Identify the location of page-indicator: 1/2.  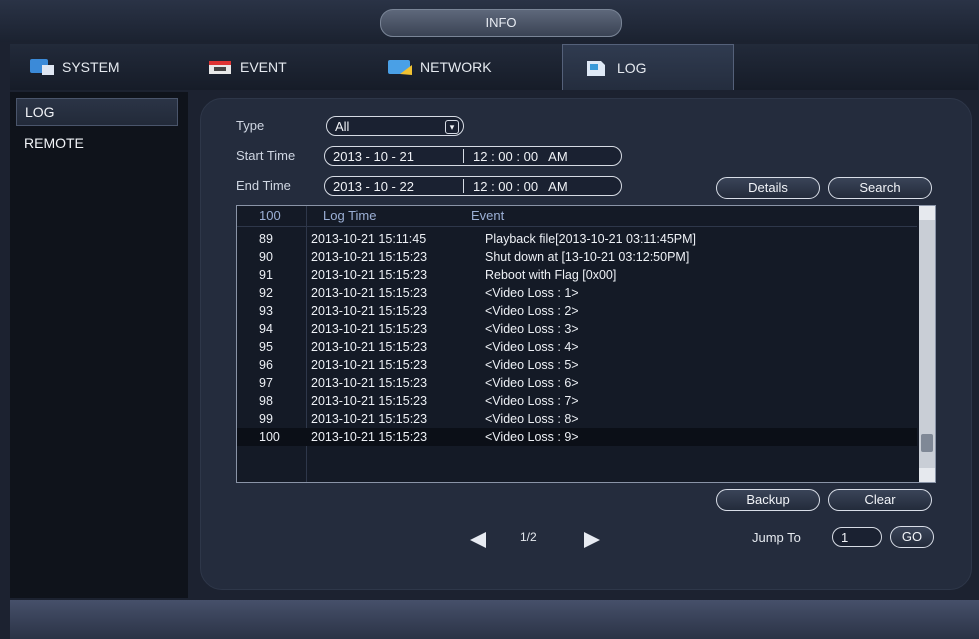
(528, 537).